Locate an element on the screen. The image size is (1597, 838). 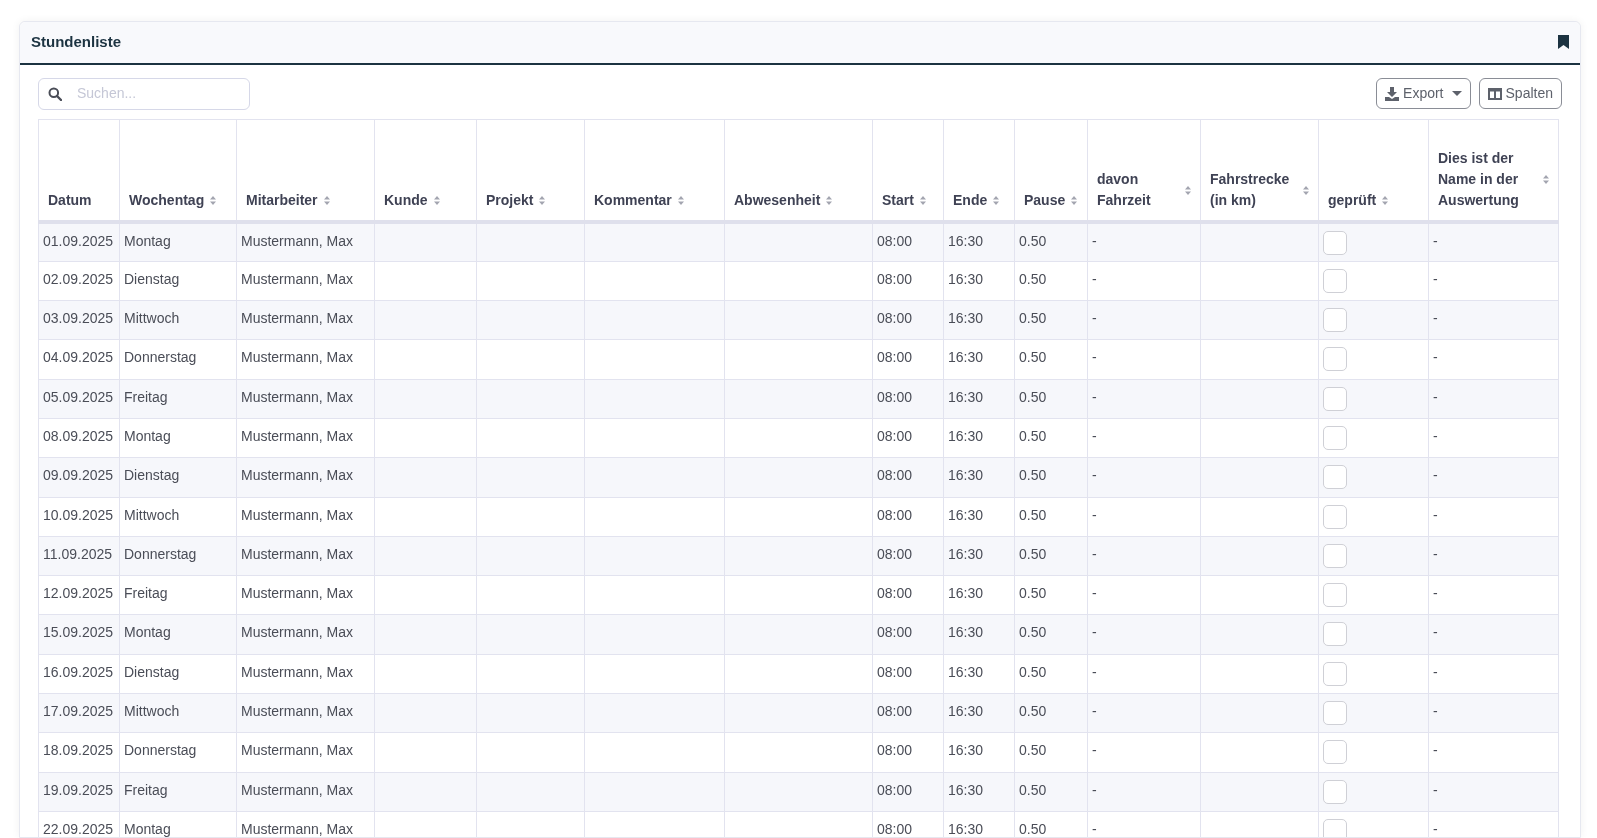
column-header: Pause is located at coordinates (1051, 200).